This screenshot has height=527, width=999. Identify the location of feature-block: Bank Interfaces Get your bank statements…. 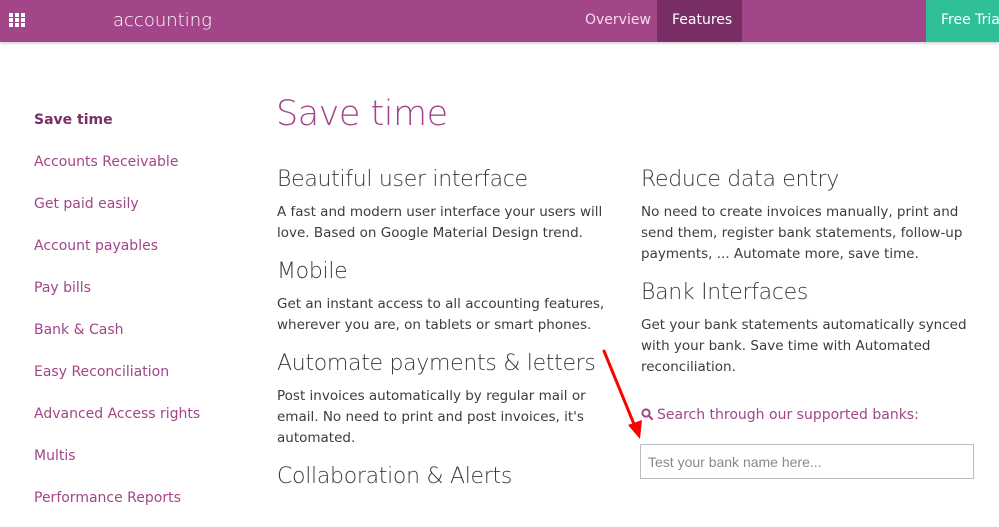
(806, 328).